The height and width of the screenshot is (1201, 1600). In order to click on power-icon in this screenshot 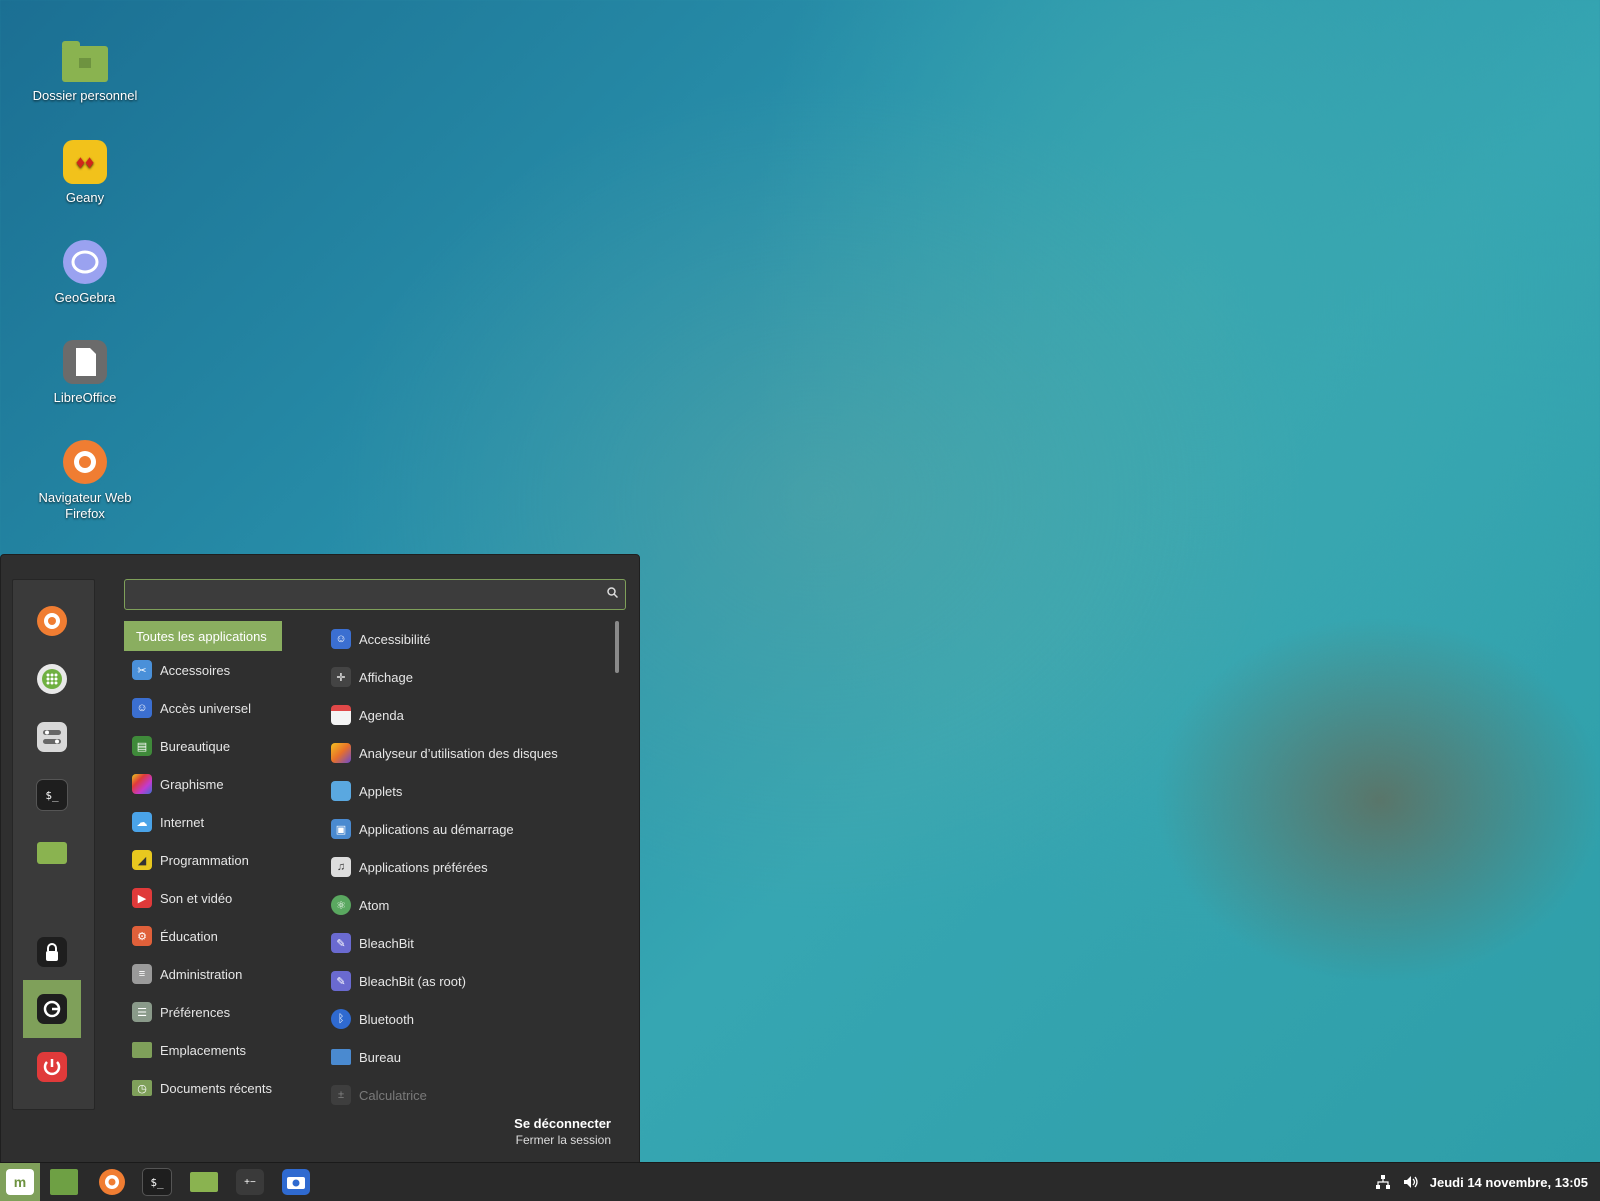, I will do `click(52, 1067)`.